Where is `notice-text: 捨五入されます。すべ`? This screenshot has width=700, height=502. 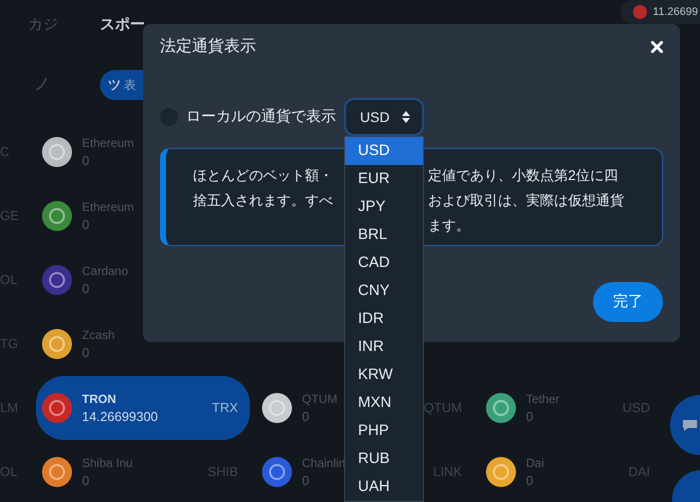 notice-text: 捨五入されます。すべ is located at coordinates (263, 200).